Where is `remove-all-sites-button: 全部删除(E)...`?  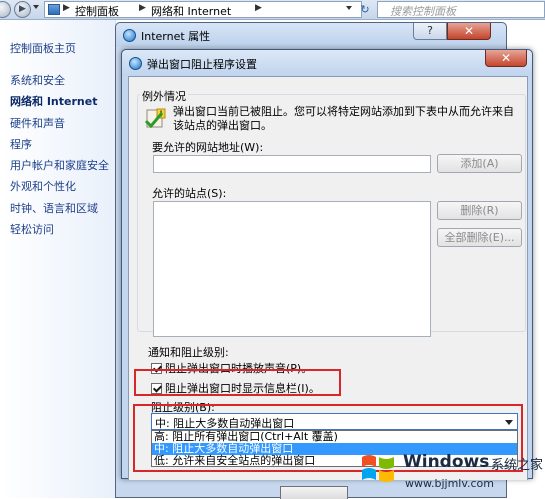
remove-all-sites-button: 全部删除(E)... is located at coordinates (479, 237).